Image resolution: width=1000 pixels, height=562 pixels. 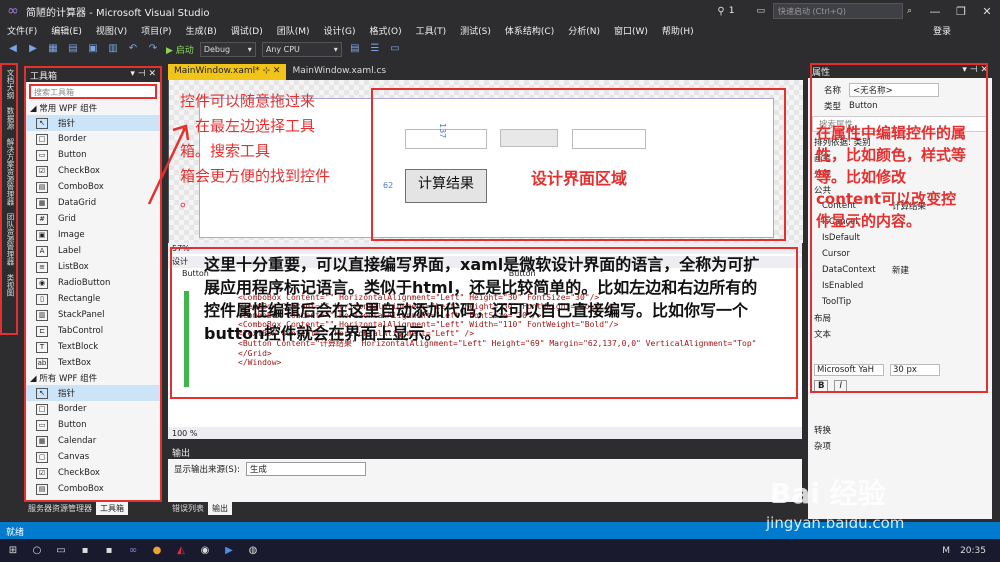 I want to click on menu-test: 测试(S), so click(x=475, y=30).